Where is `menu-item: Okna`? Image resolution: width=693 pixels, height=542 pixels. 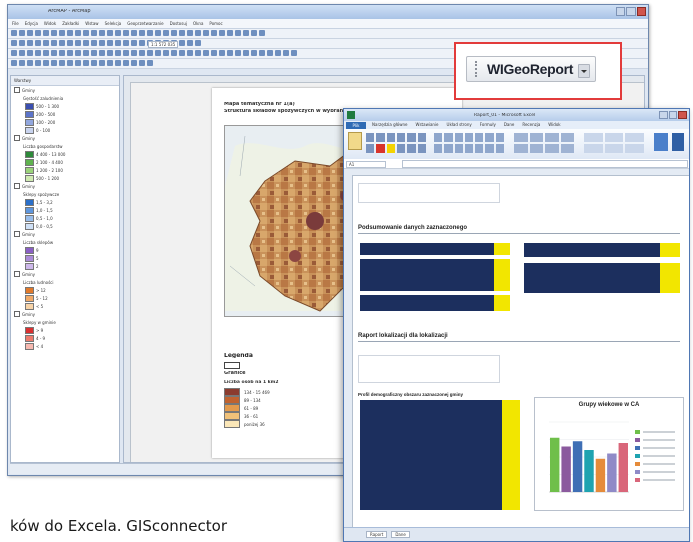 menu-item: Okna is located at coordinates (198, 23).